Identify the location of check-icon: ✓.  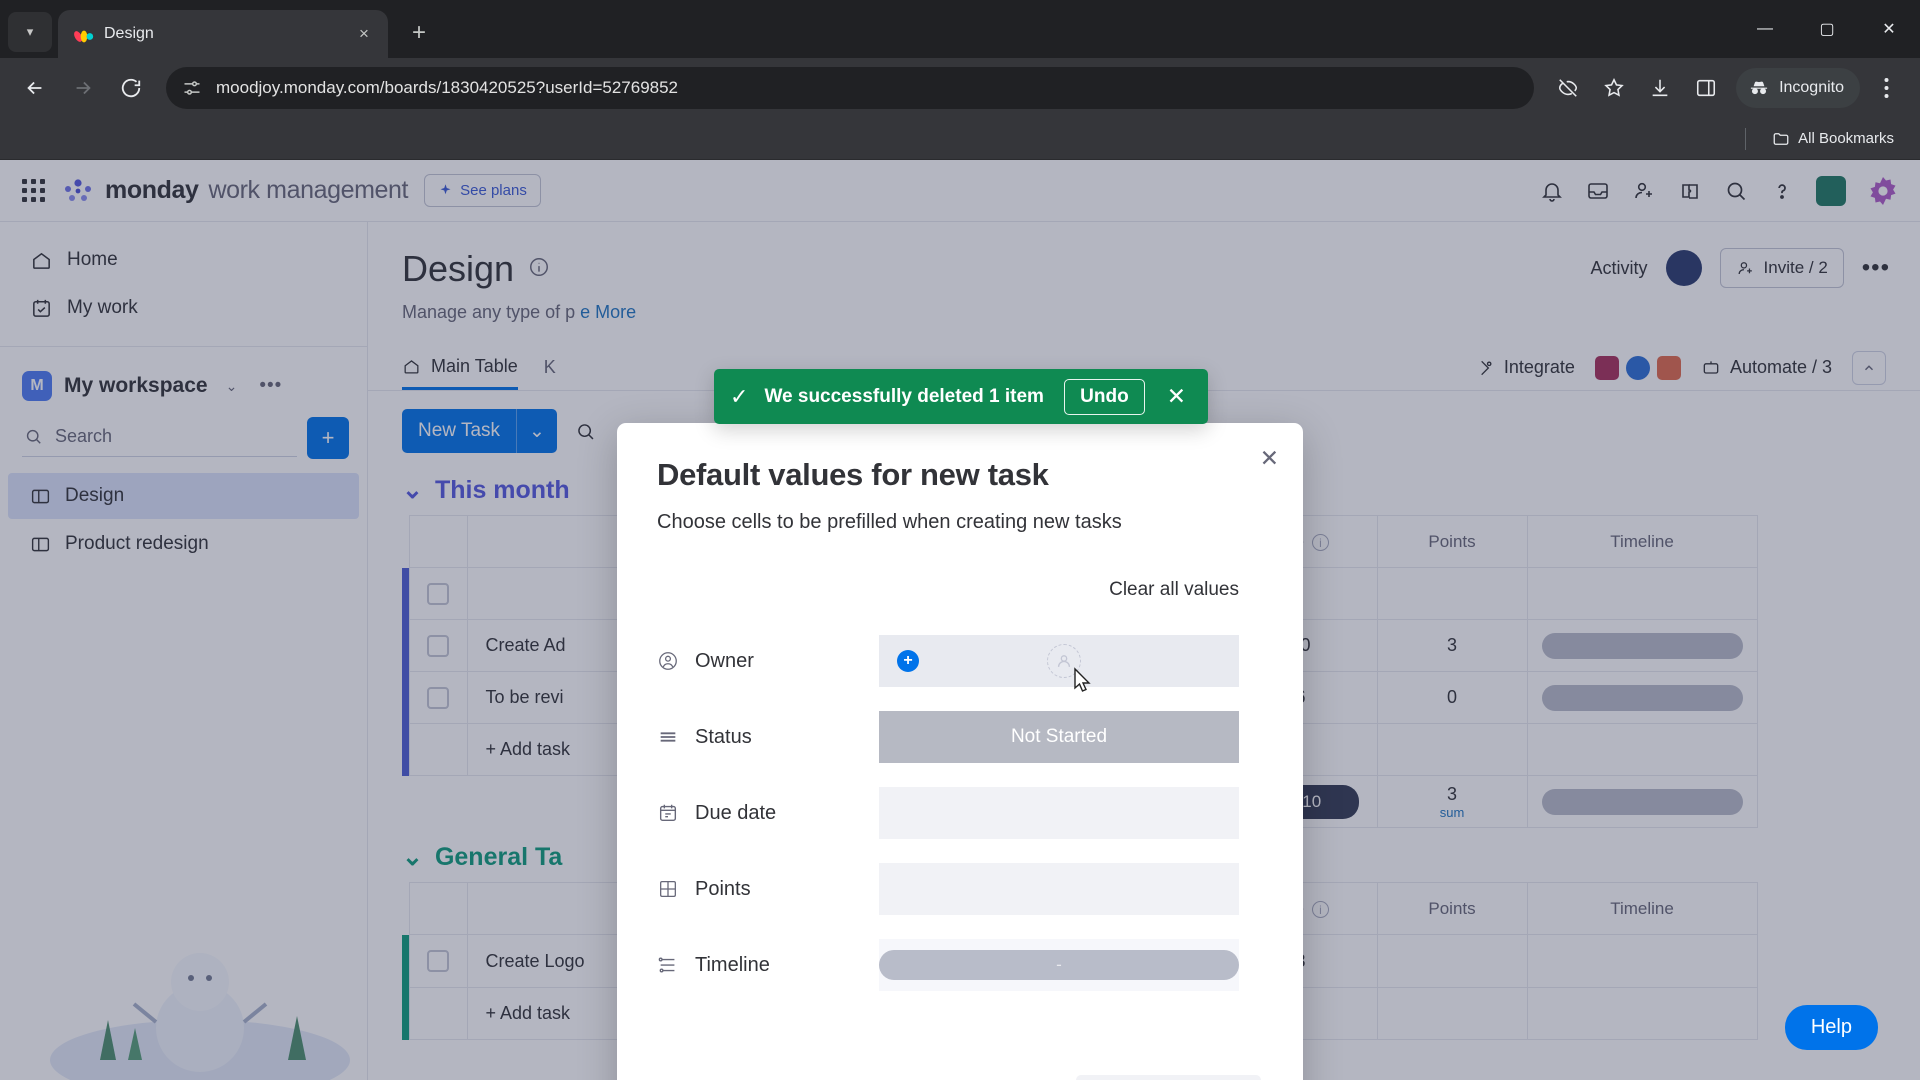
(739, 396).